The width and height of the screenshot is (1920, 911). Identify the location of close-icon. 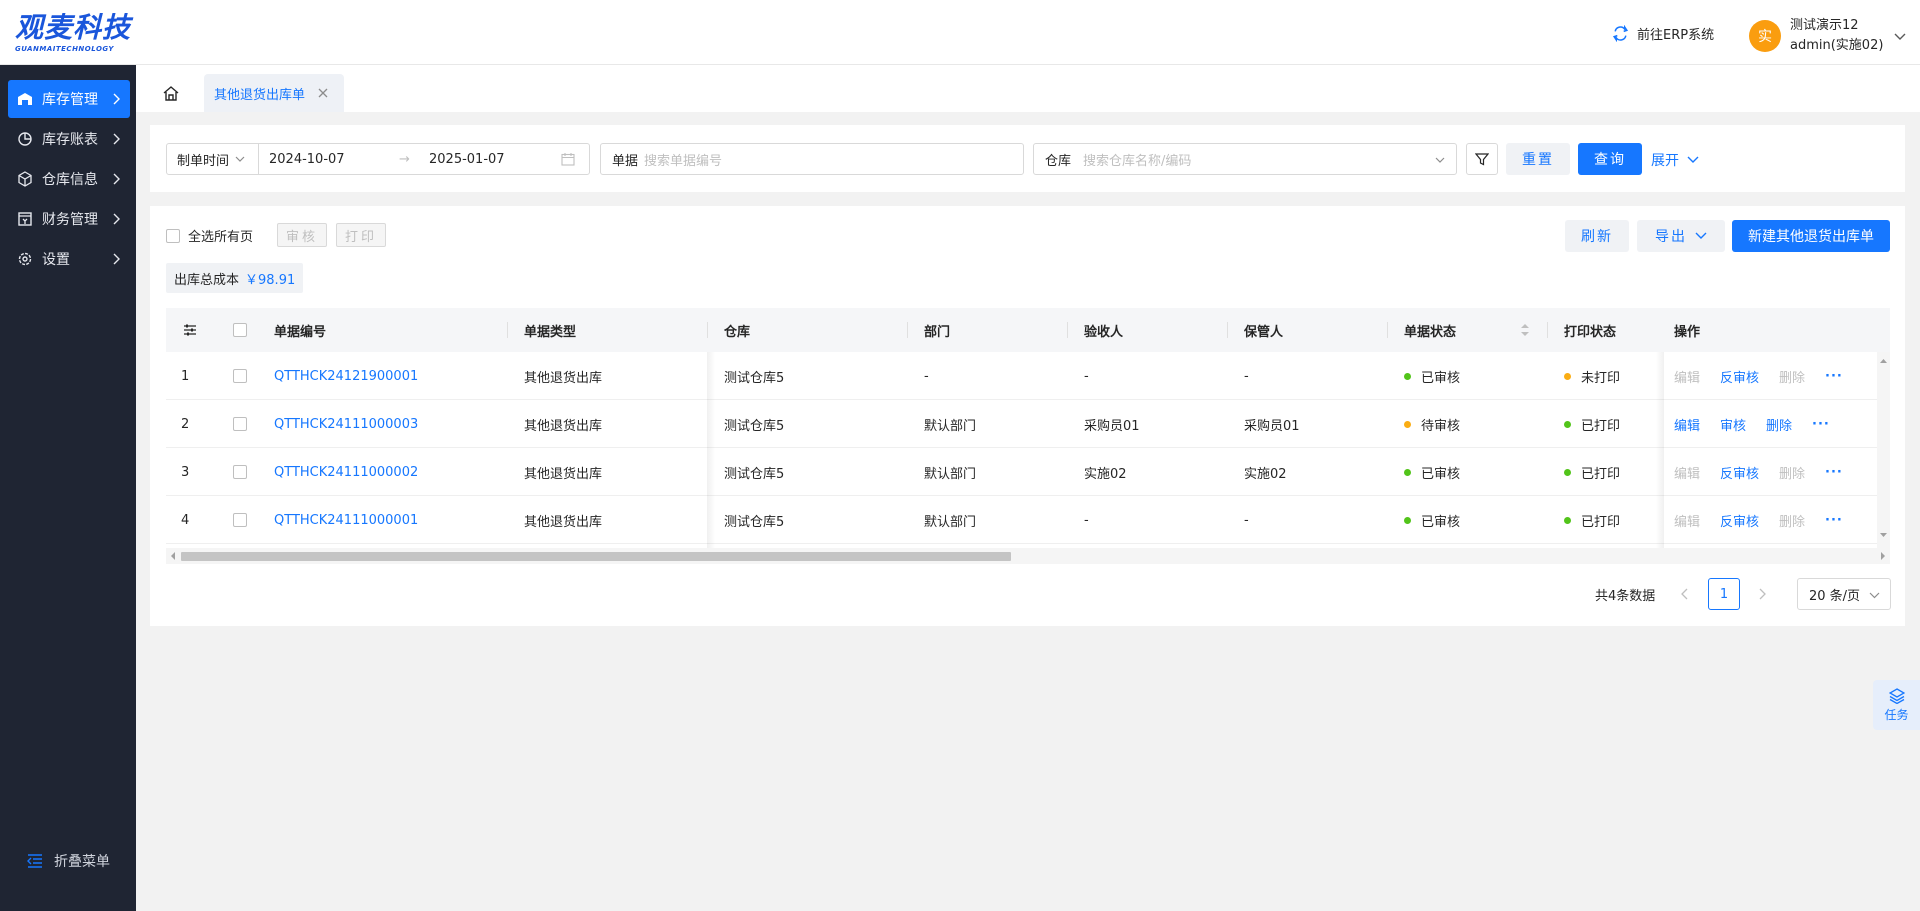
(323, 93).